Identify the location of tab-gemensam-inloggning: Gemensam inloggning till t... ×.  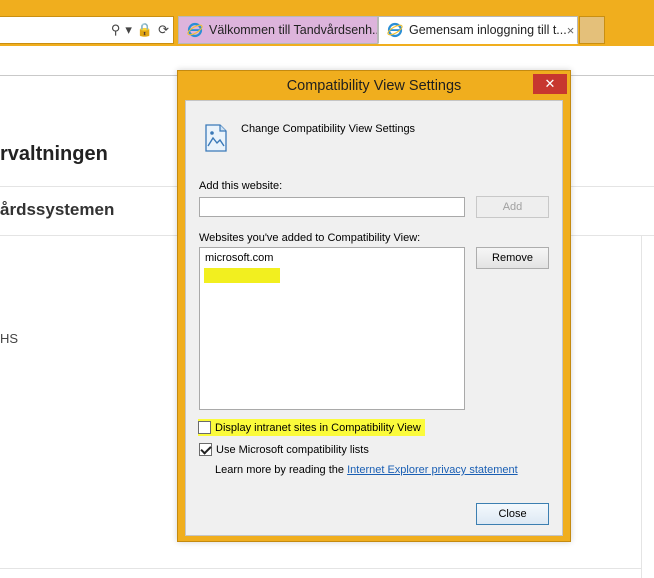
(478, 30).